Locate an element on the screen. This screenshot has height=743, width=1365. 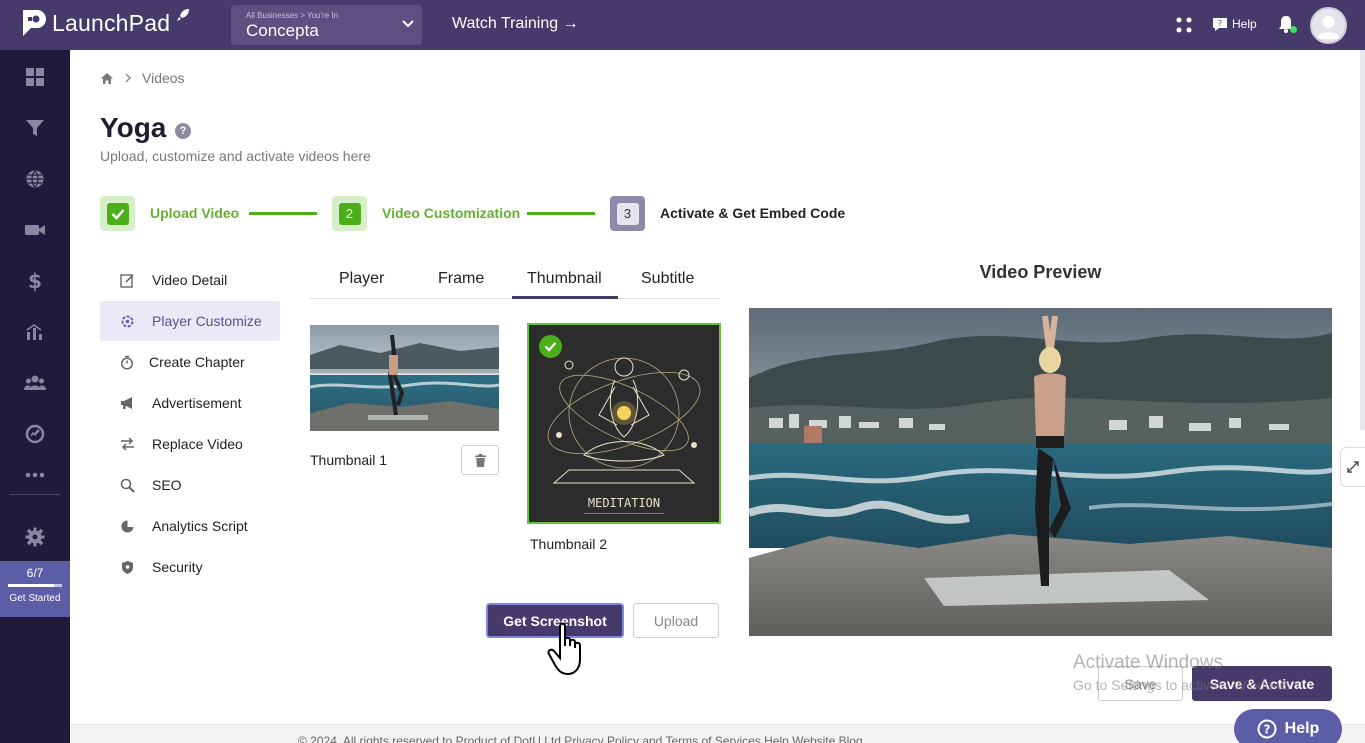
get-started-label: Get Started is located at coordinates (35, 598).